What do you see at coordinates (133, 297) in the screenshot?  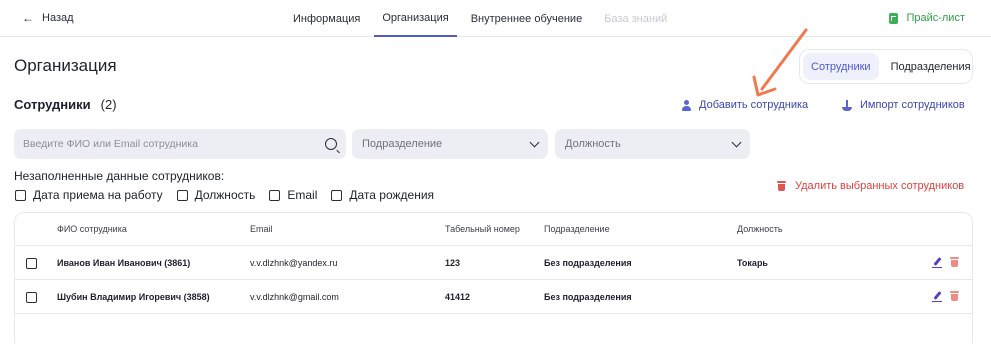 I see `employee-name: Шубин Владимир Игоревич (3858)` at bounding box center [133, 297].